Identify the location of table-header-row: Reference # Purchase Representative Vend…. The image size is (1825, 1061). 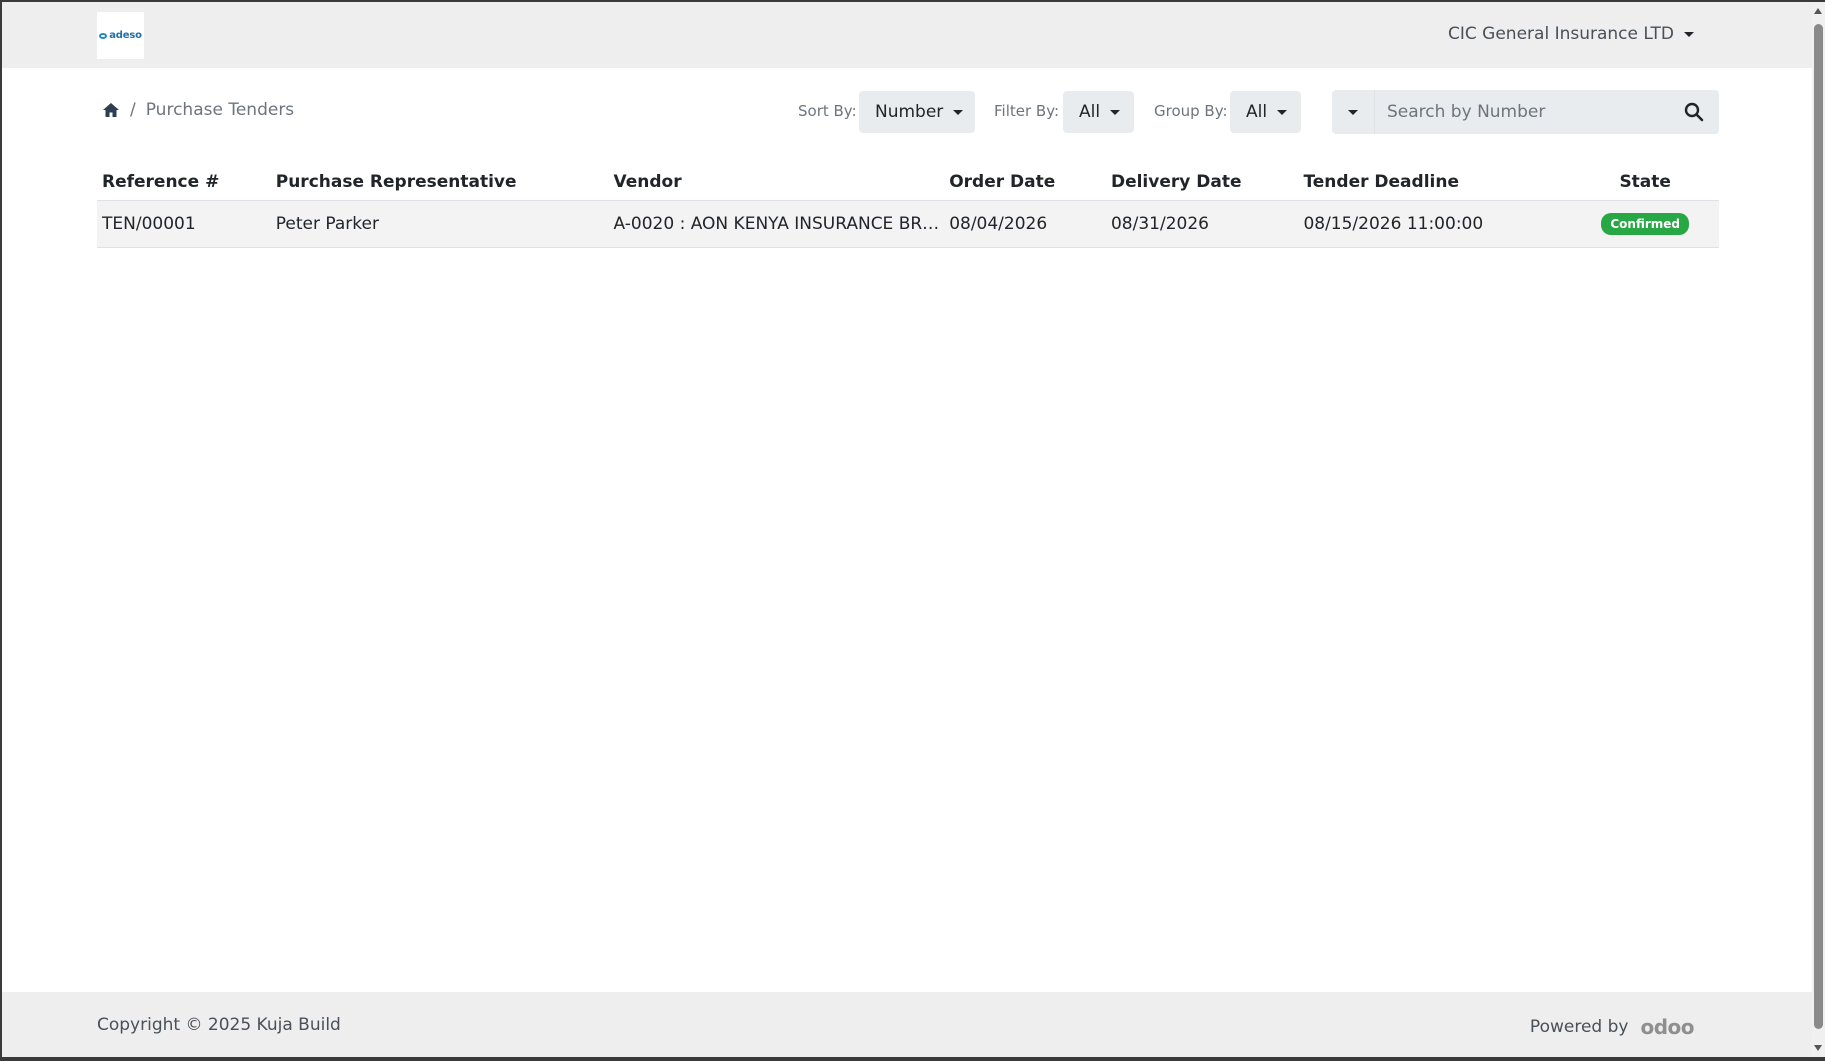
(908, 182).